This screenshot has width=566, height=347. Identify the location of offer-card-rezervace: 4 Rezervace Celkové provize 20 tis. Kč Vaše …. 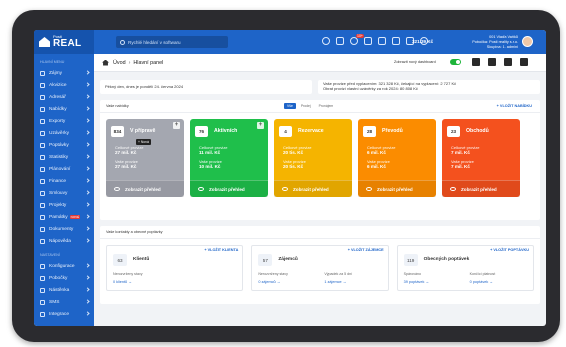
(313, 158).